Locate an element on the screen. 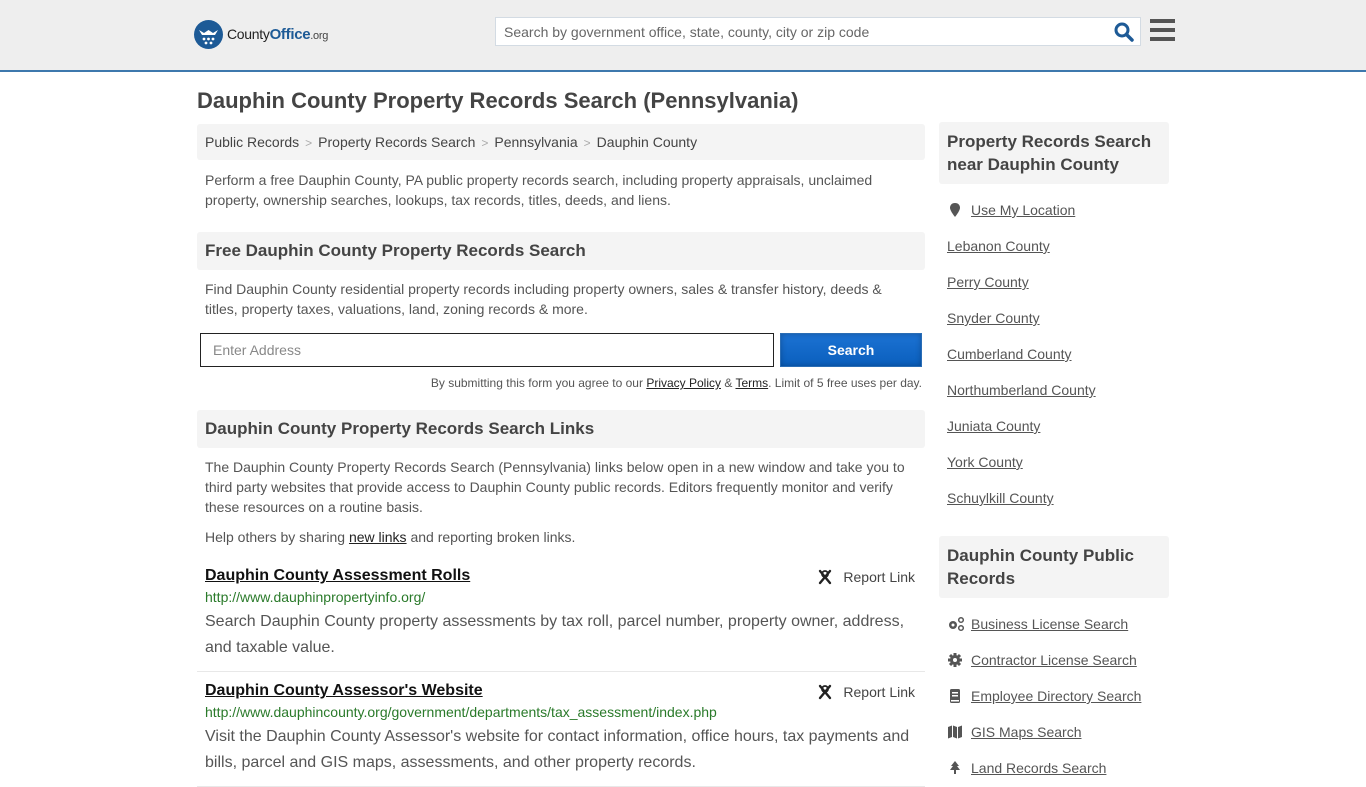  land-records-search-link: Land Records Search is located at coordinates (1038, 768).